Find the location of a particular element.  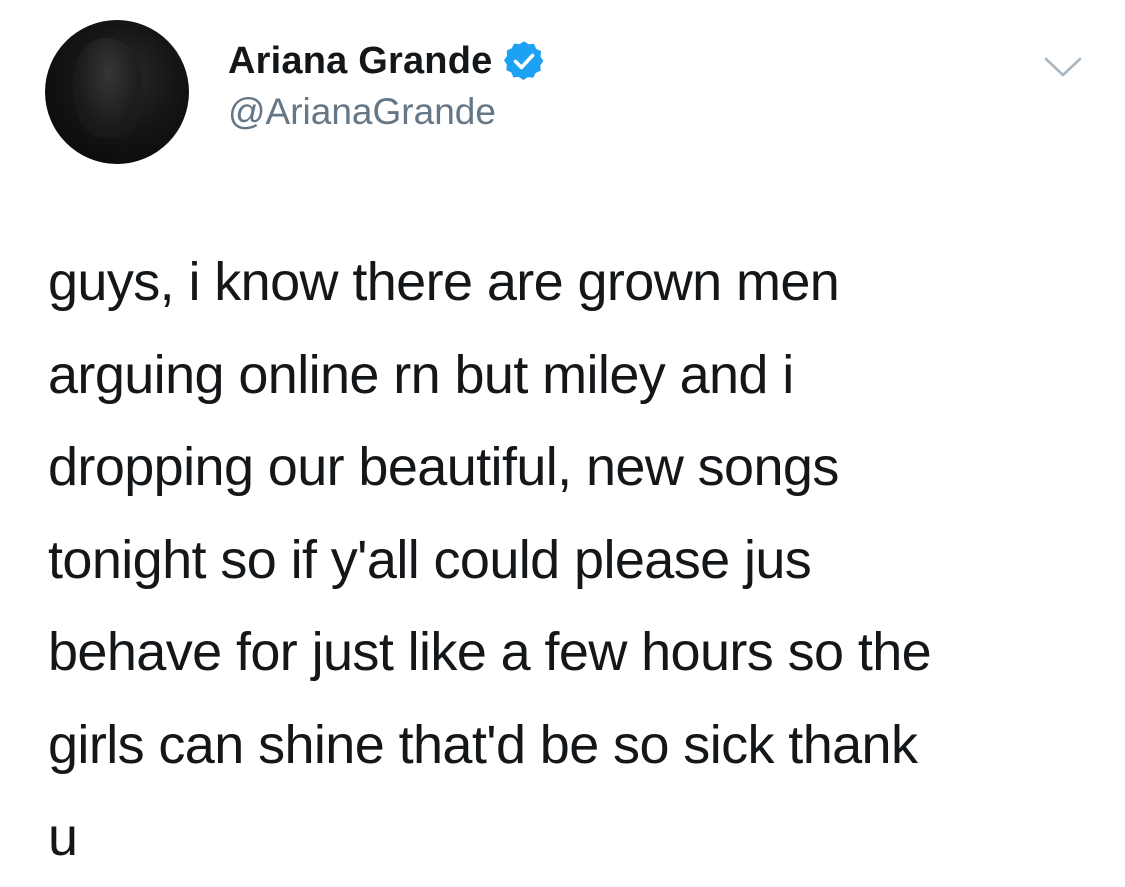

author-handle: @ArianaGrande is located at coordinates (362, 112).